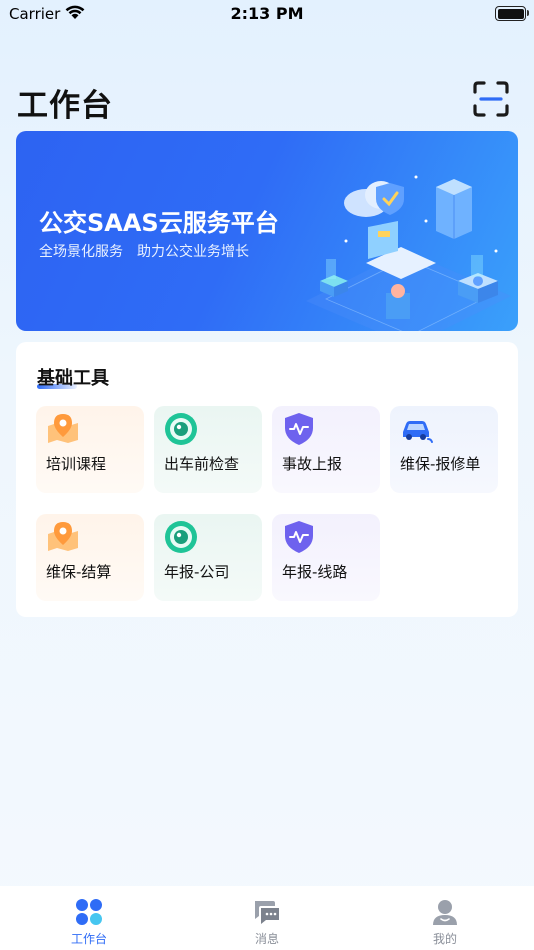 Image resolution: width=534 pixels, height=950 pixels. I want to click on scan-icon, so click(491, 99).